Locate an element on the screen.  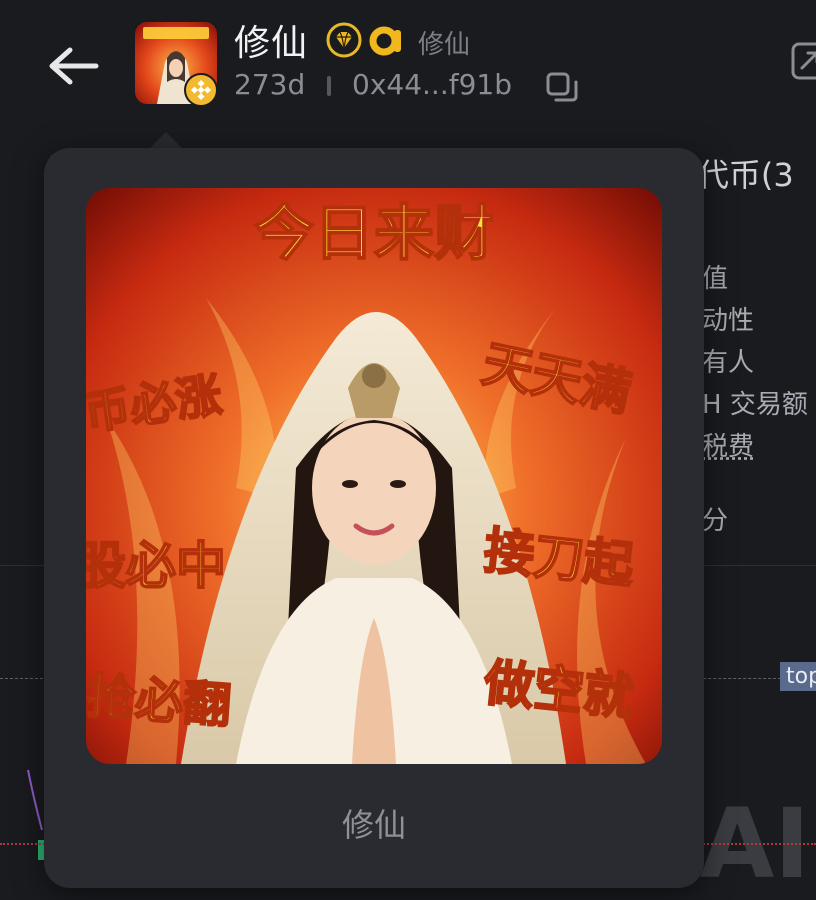
copy-icon is located at coordinates (562, 88).